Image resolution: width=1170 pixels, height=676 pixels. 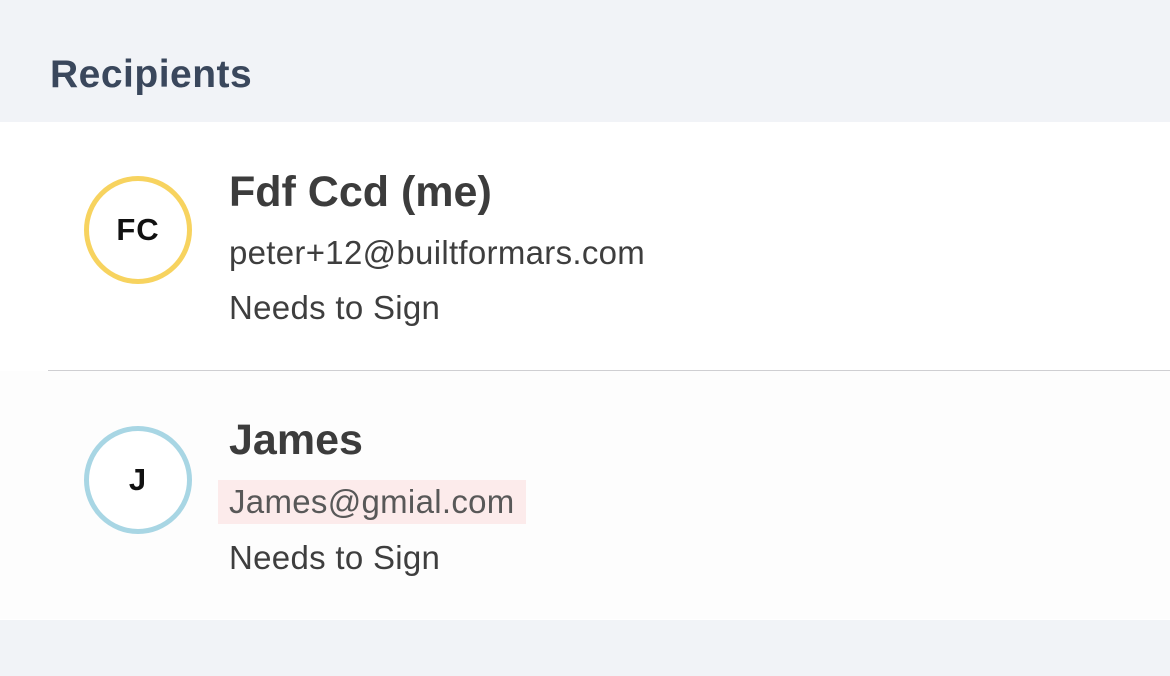 I want to click on recipient-name: James, so click(x=296, y=440).